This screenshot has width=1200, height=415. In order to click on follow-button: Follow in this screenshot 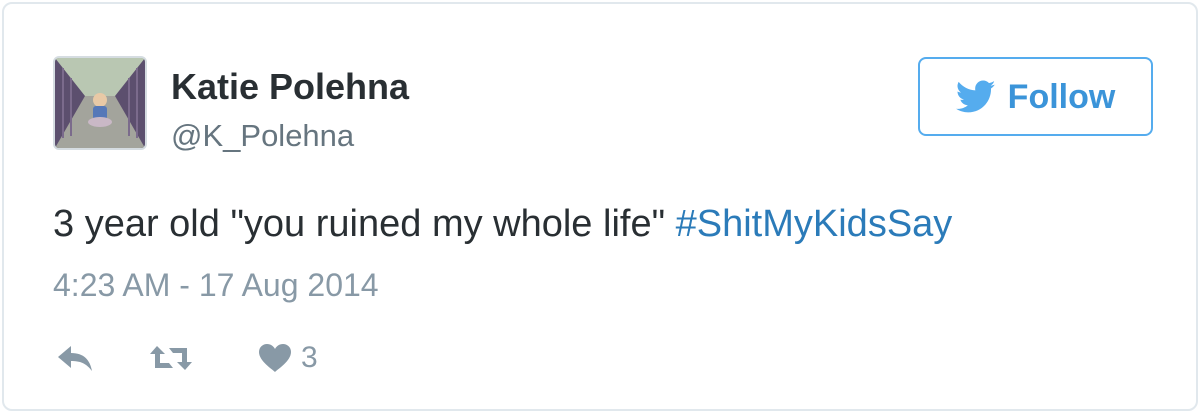, I will do `click(1035, 96)`.